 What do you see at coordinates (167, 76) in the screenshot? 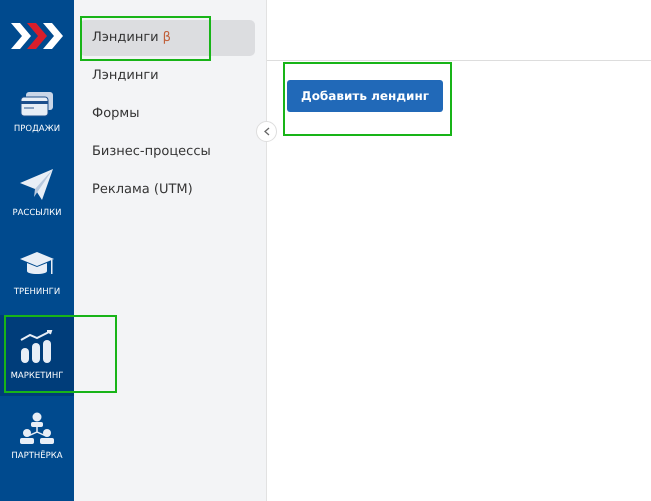
I see `submenu-item: Лэндинги` at bounding box center [167, 76].